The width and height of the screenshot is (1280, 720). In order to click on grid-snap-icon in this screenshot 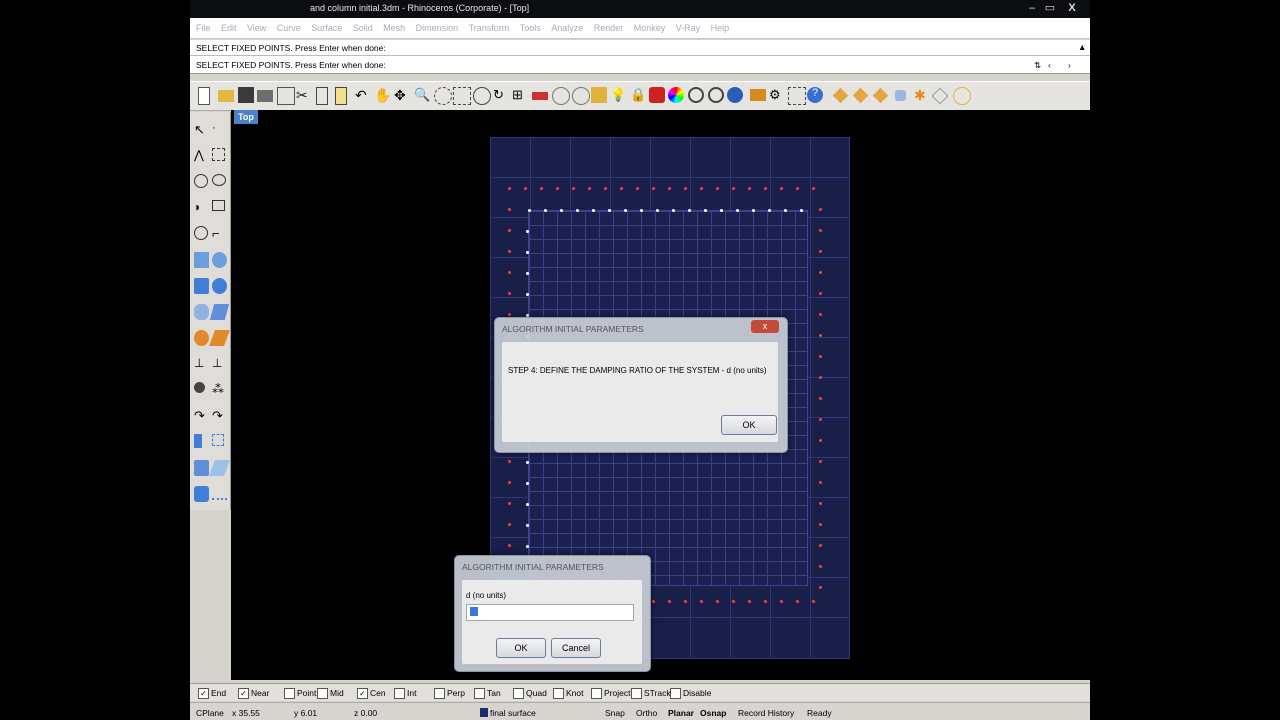, I will do `click(797, 96)`.